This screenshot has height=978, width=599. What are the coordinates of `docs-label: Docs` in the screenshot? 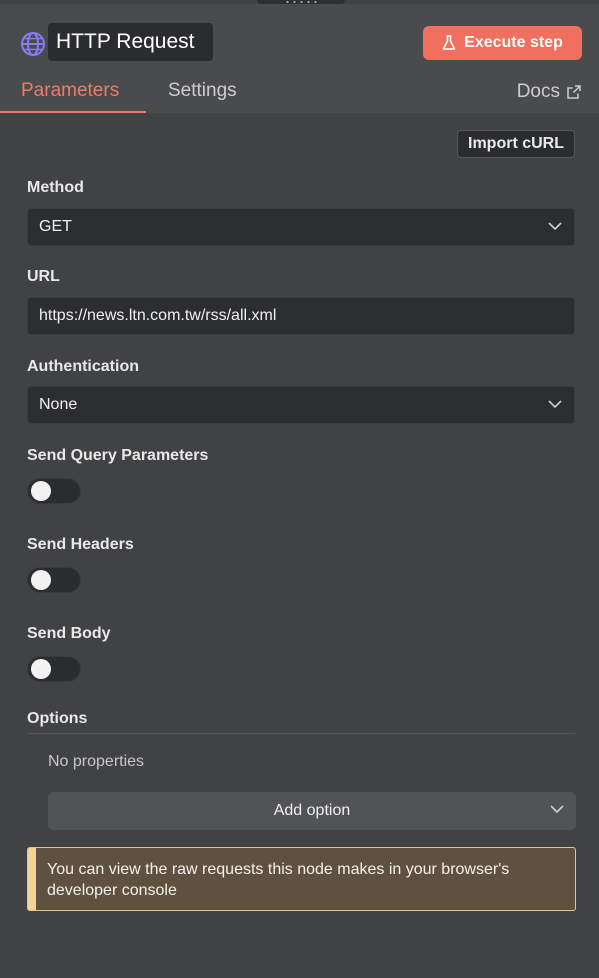 It's located at (538, 91).